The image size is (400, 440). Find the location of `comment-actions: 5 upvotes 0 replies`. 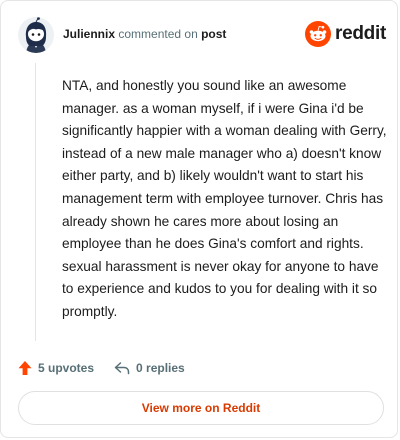

comment-actions: 5 upvotes 0 replies is located at coordinates (101, 368).